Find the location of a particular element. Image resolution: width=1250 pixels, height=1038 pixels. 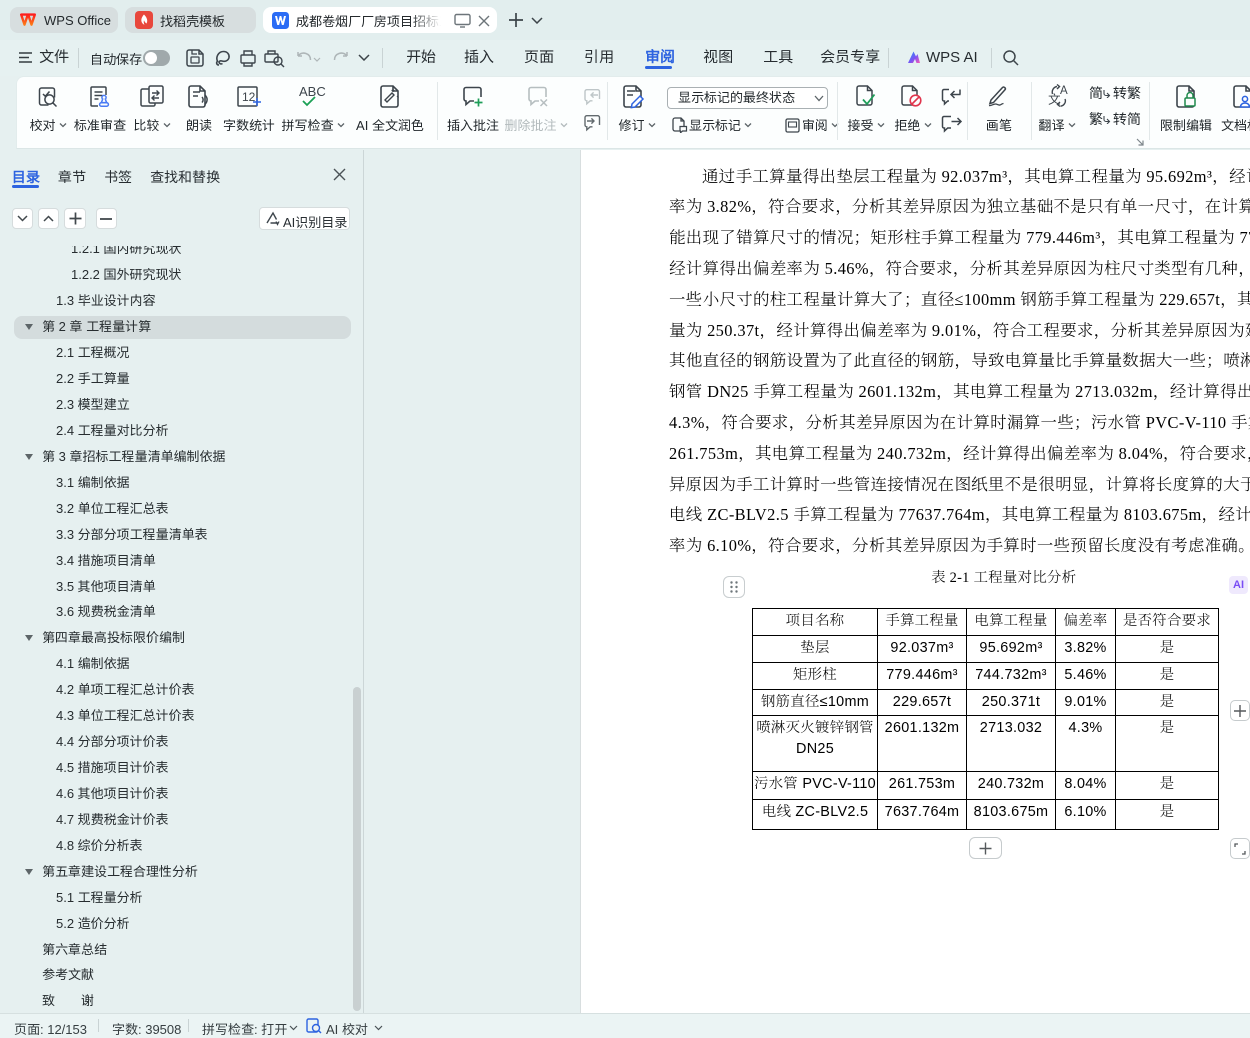

svg-text: A is located at coordinates (1064, 91).